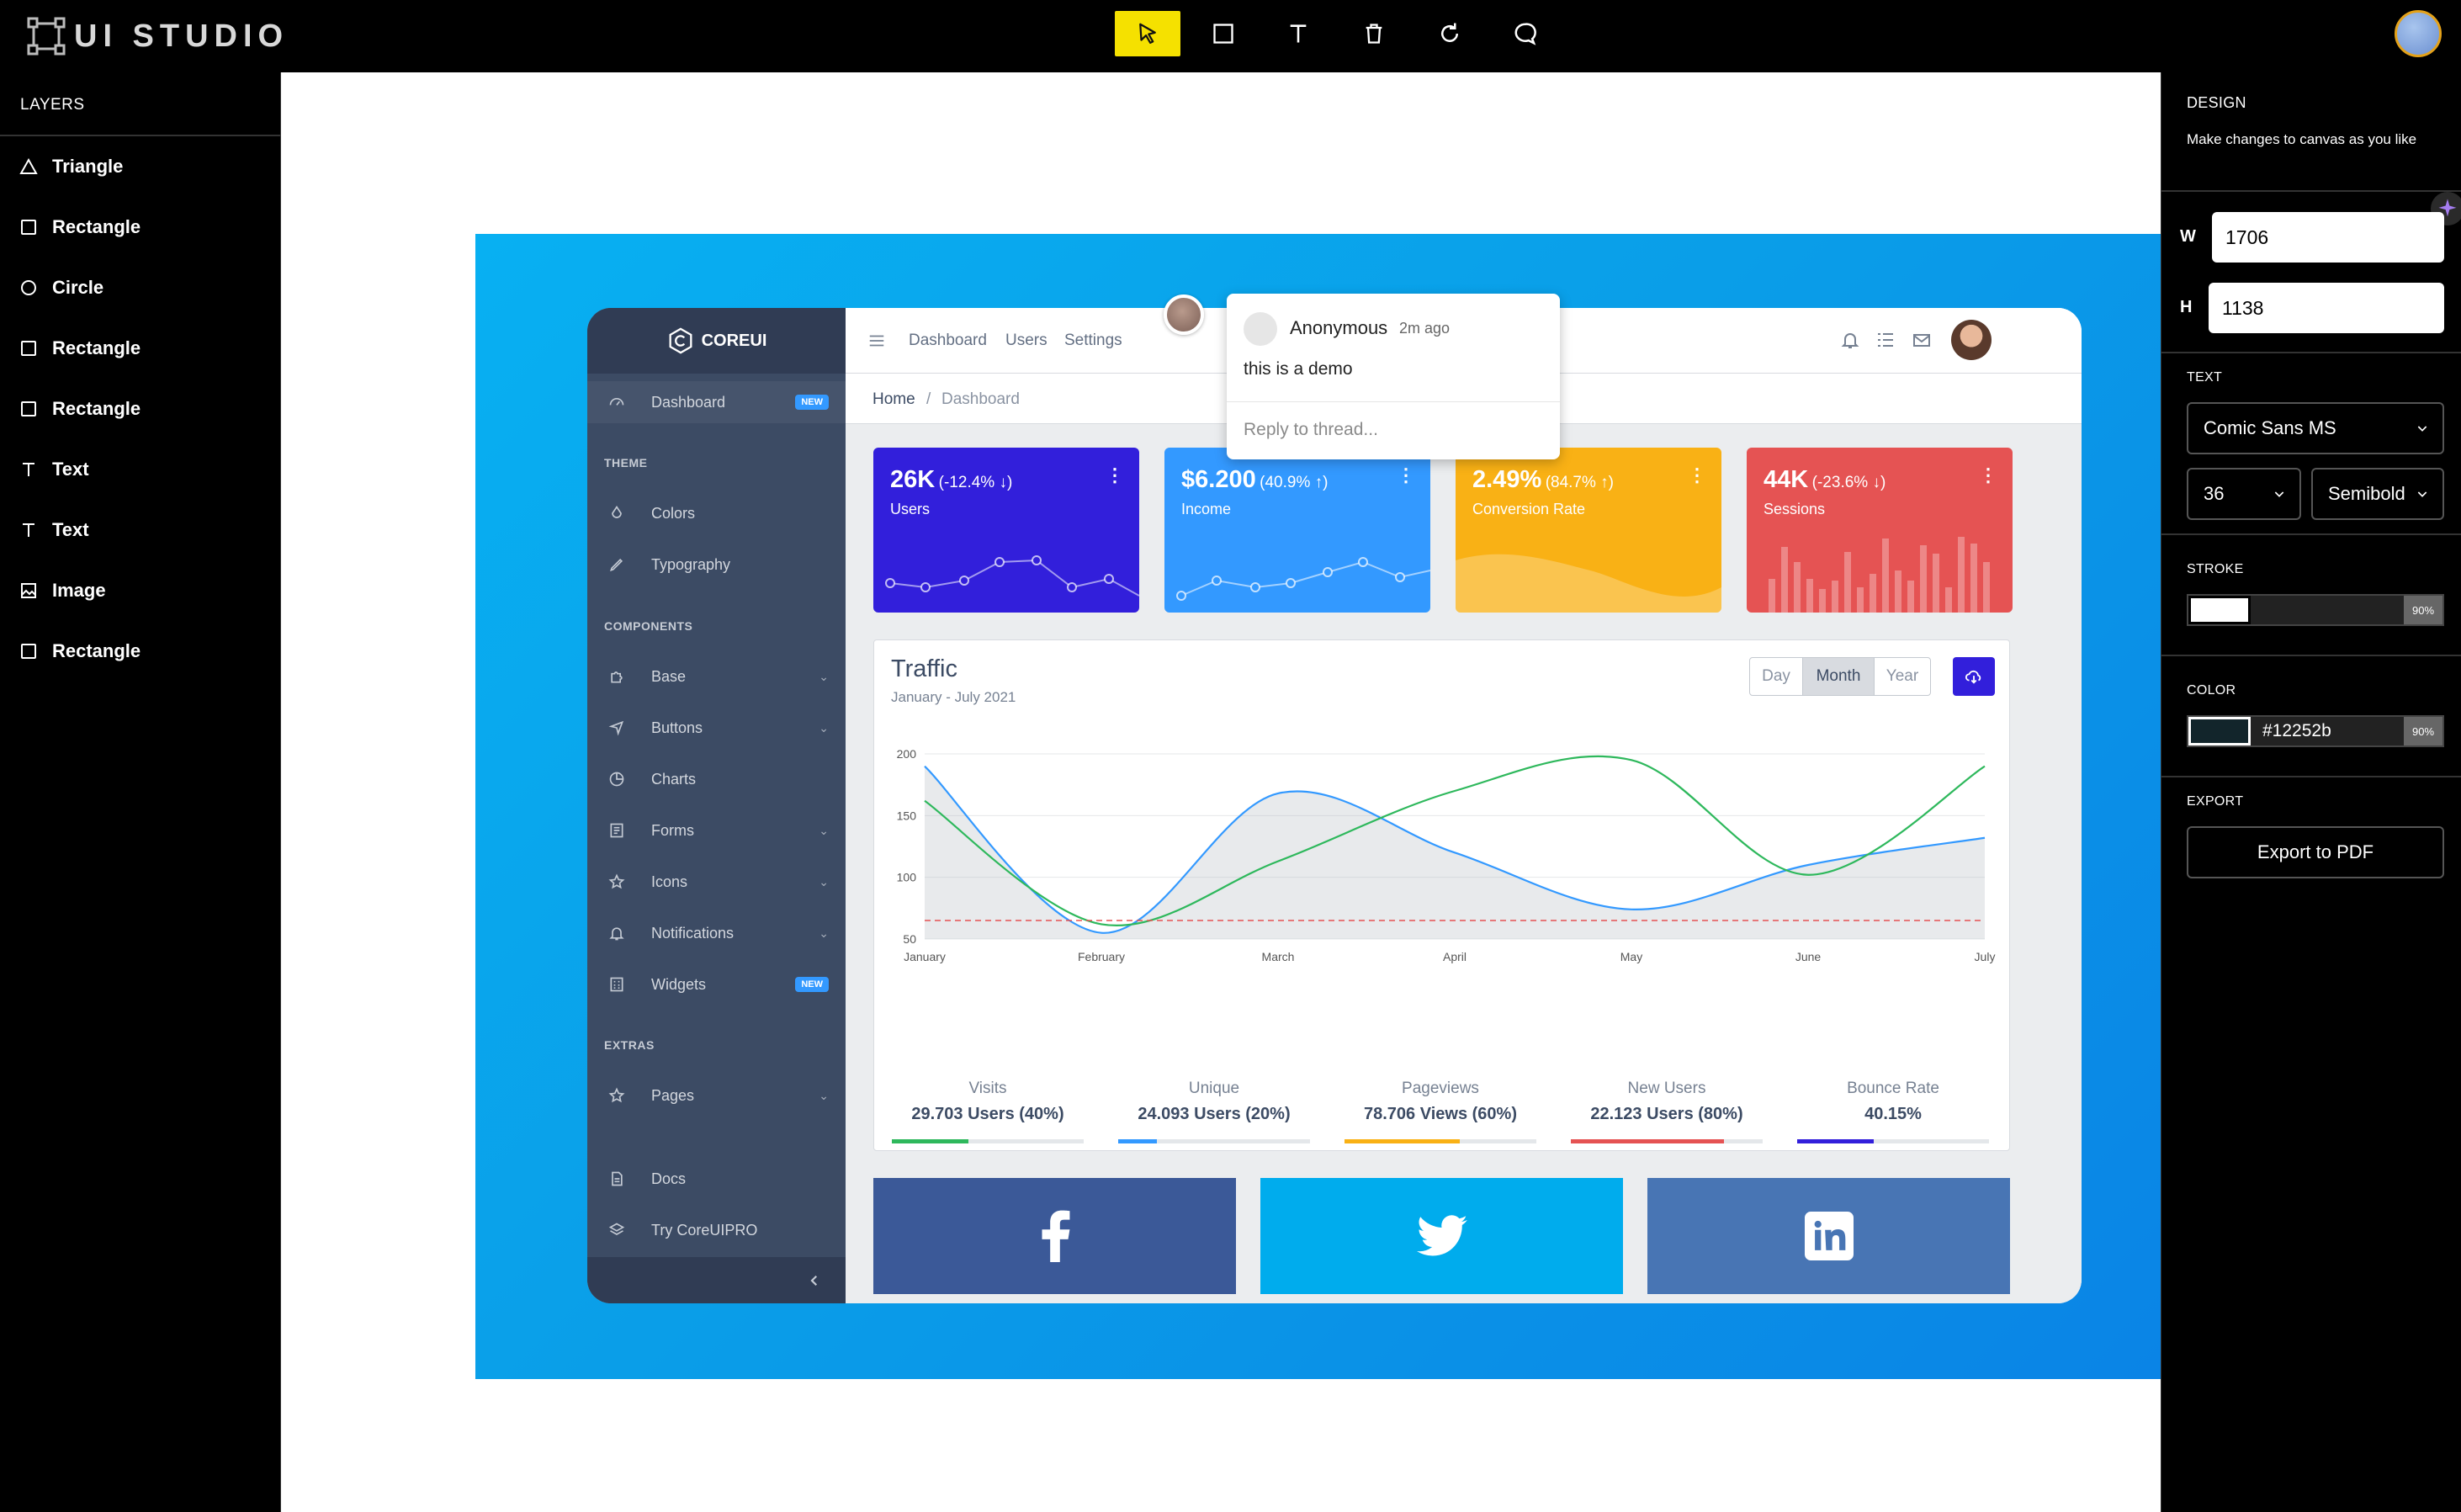 This screenshot has height=1512, width=2461. Describe the element at coordinates (1012, 576) in the screenshot. I see `card-sparkline` at that location.